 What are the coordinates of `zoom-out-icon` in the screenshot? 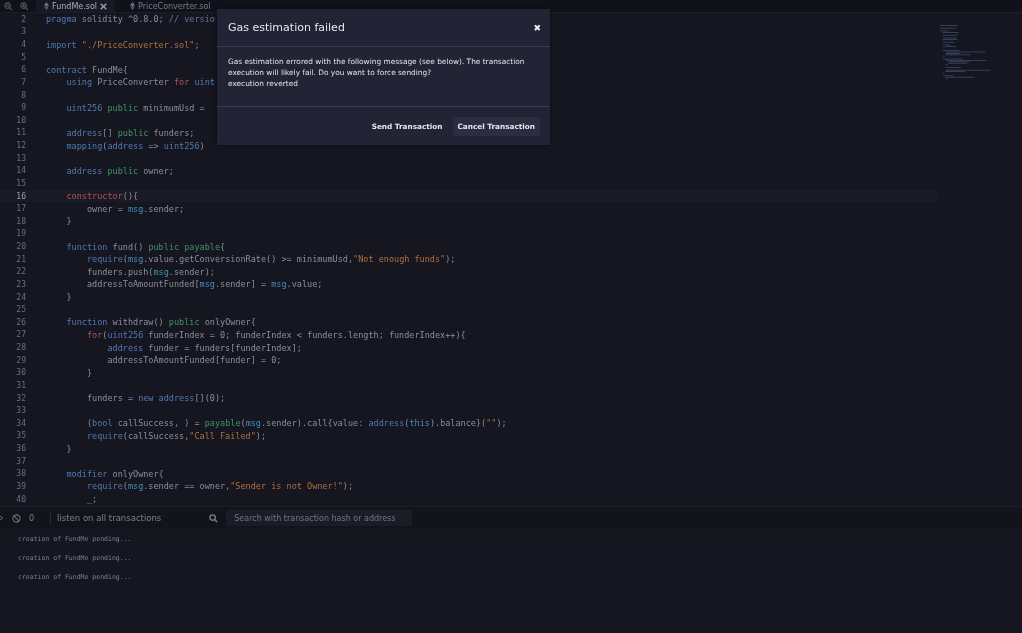 It's located at (8, 6).